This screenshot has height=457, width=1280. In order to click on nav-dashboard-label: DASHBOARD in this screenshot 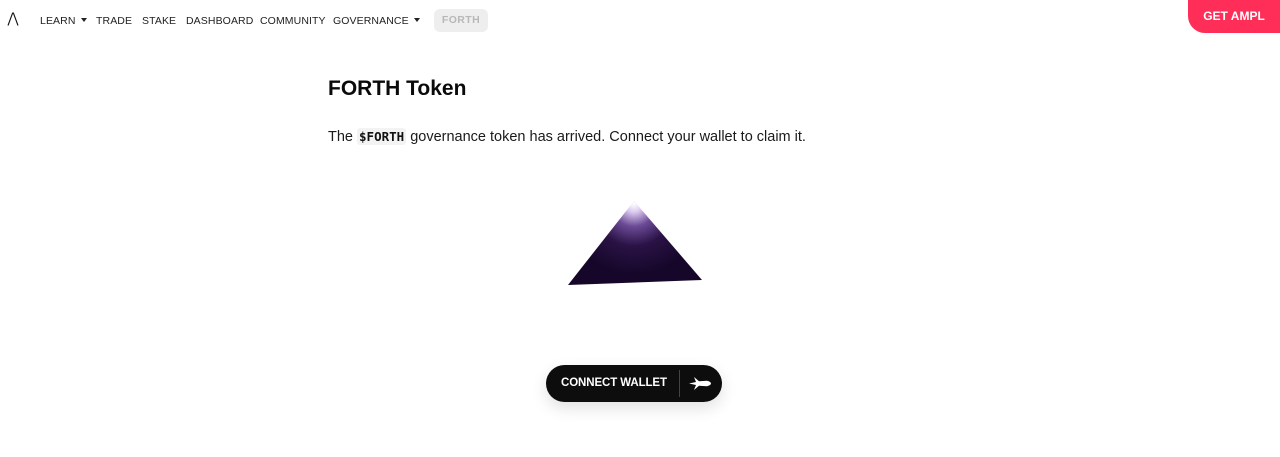, I will do `click(220, 21)`.